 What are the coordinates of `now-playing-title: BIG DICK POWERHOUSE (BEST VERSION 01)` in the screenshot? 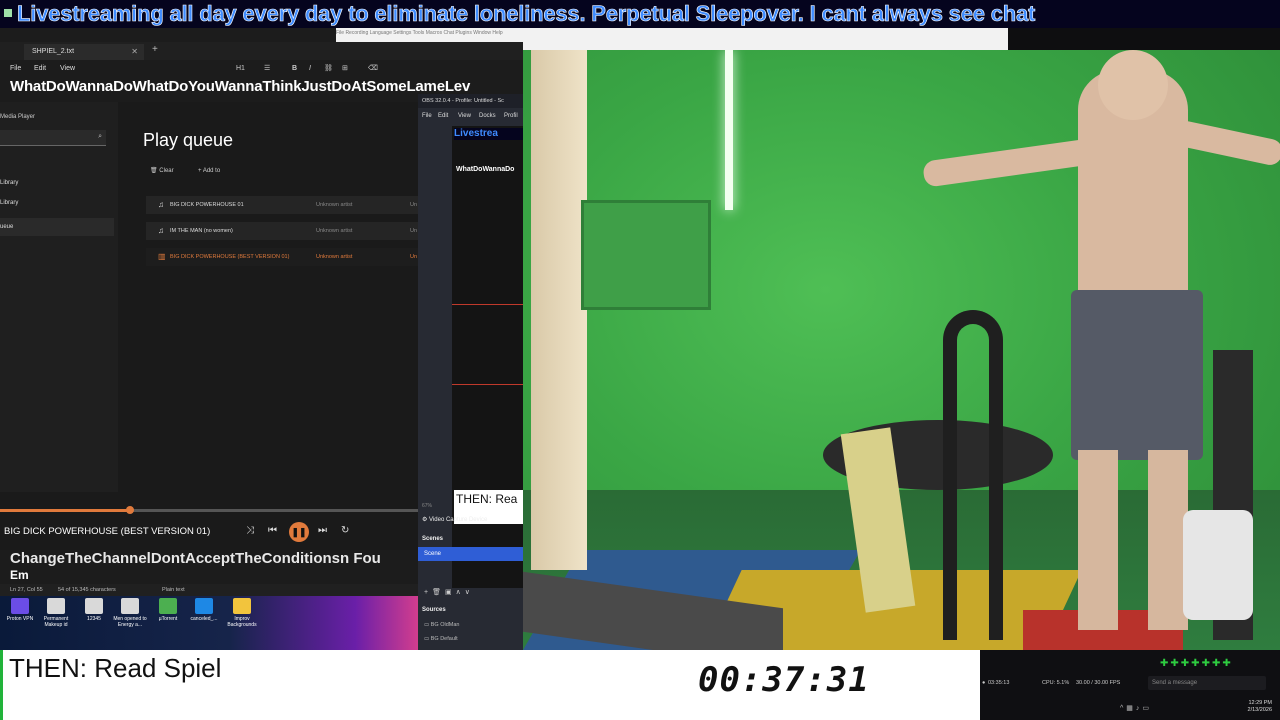 It's located at (107, 531).